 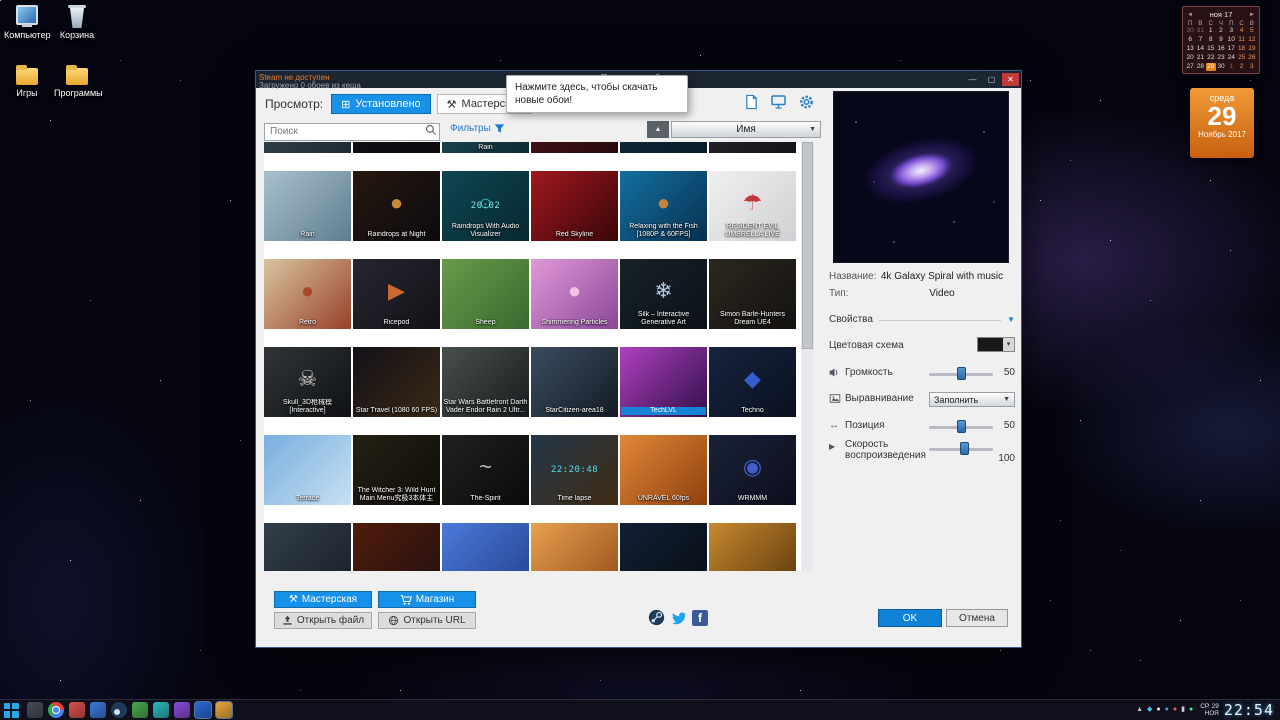 What do you see at coordinates (1200, 40) in the screenshot?
I see `calendar-day: 7` at bounding box center [1200, 40].